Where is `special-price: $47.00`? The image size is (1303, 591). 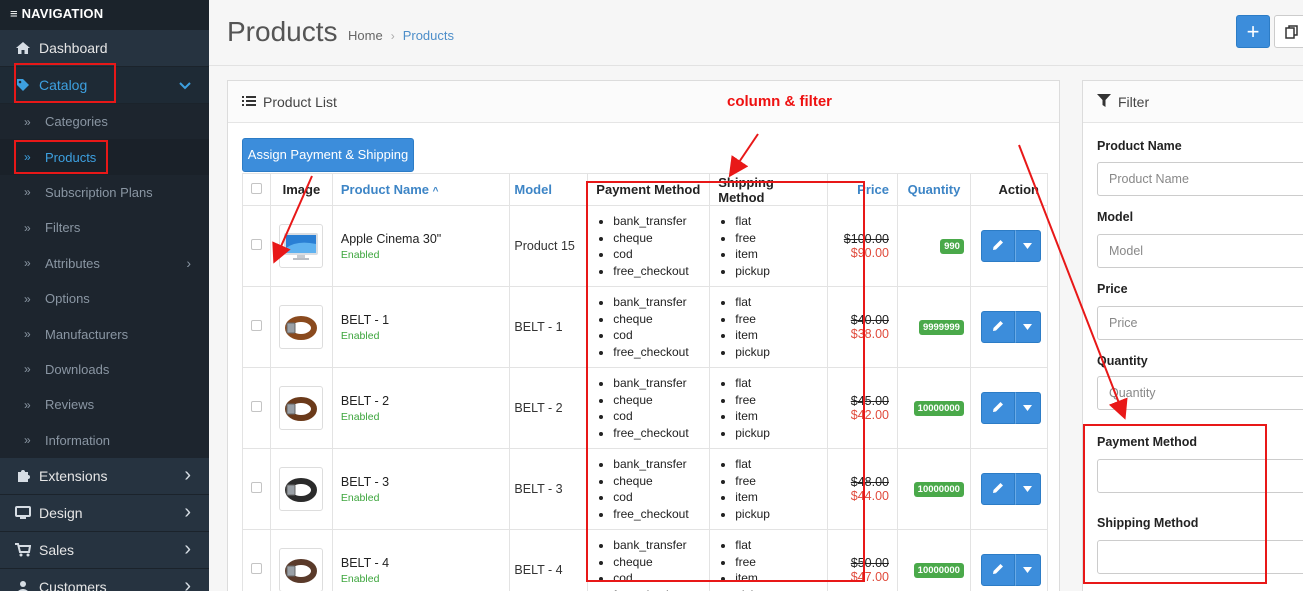 special-price: $47.00 is located at coordinates (869, 577).